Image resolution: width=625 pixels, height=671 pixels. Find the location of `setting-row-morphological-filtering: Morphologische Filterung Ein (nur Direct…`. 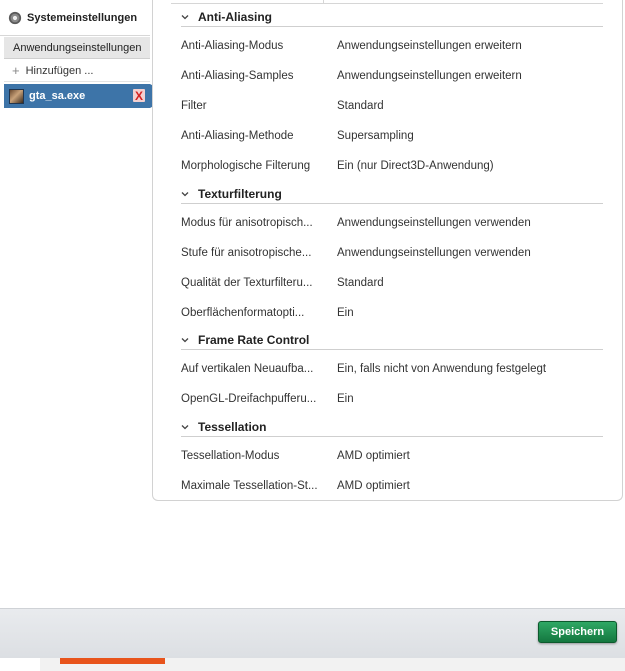

setting-row-morphological-filtering: Morphologische Filterung Ein (nur Direct… is located at coordinates (392, 166).